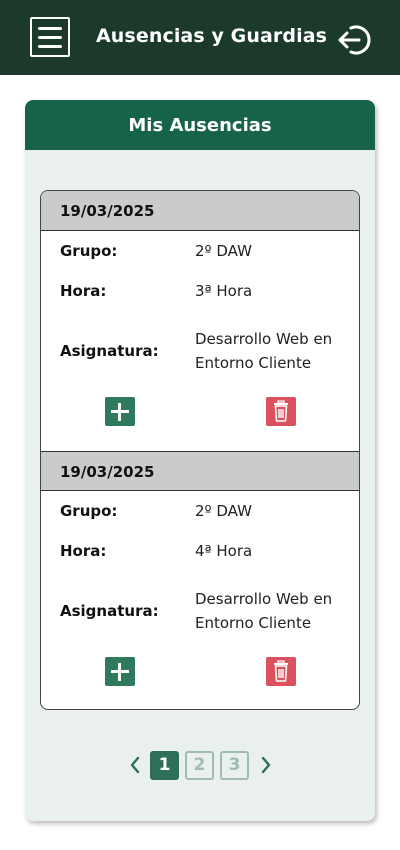  I want to click on page-button-3: 3, so click(234, 765).